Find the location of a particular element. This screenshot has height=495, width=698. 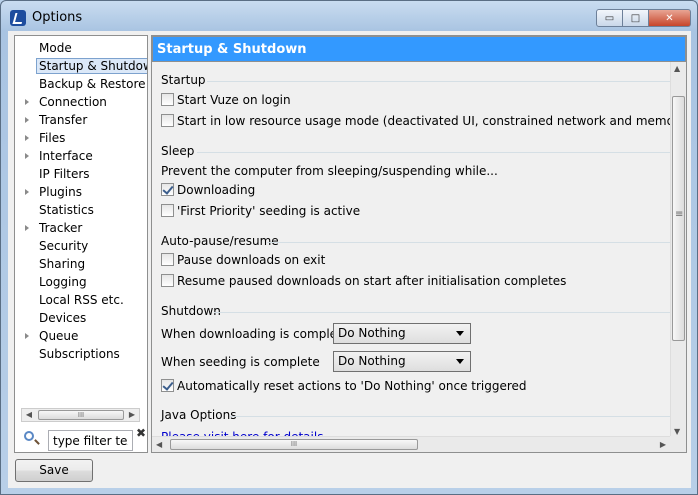

tree-item-label: IP Filters is located at coordinates (64, 174).